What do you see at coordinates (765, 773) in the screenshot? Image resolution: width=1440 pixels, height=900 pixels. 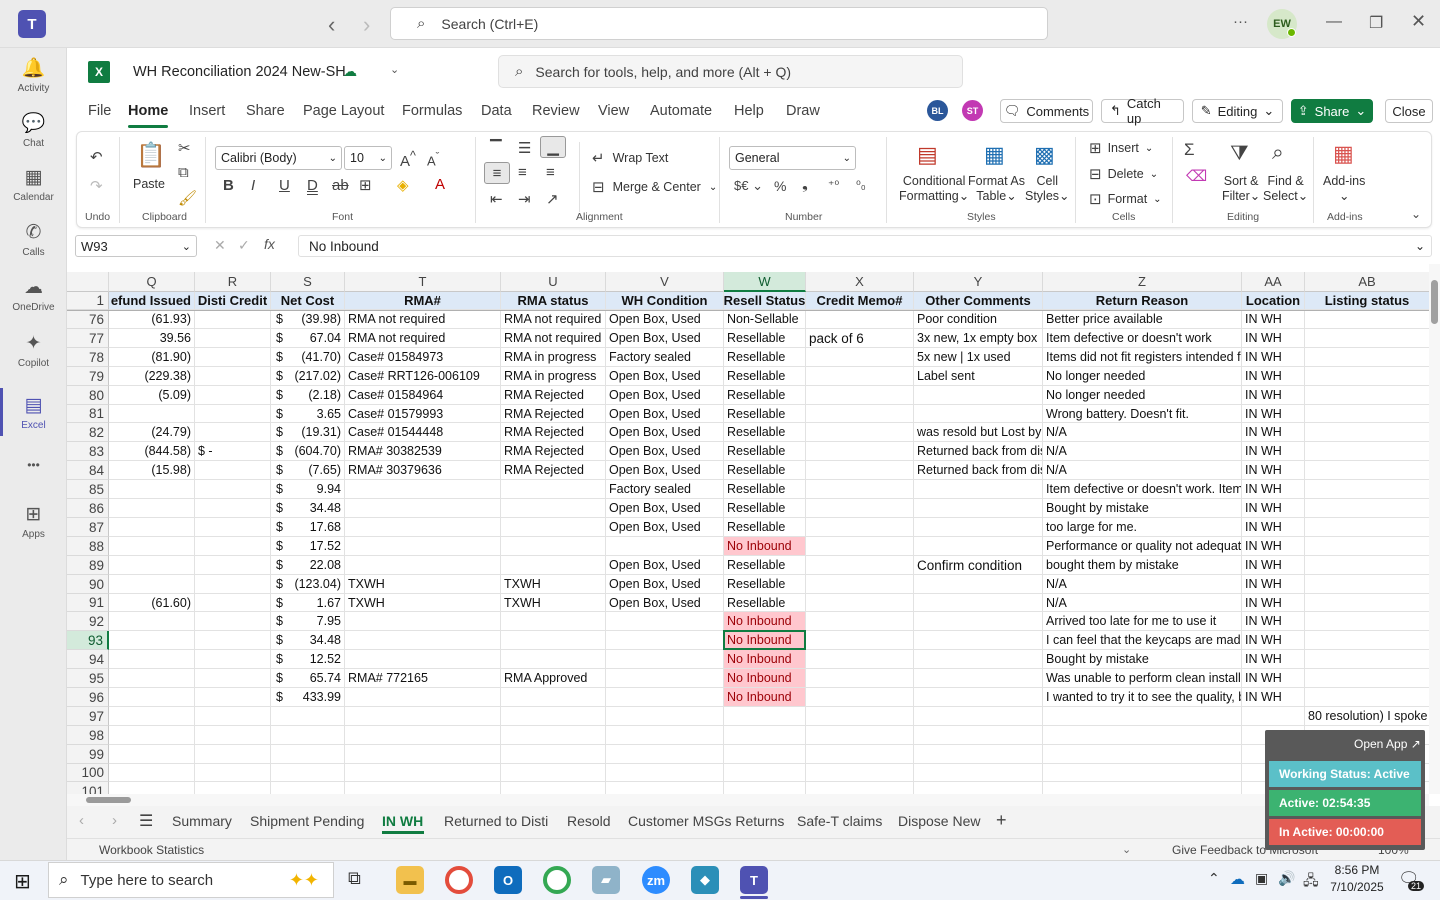 I see `cell-w100` at bounding box center [765, 773].